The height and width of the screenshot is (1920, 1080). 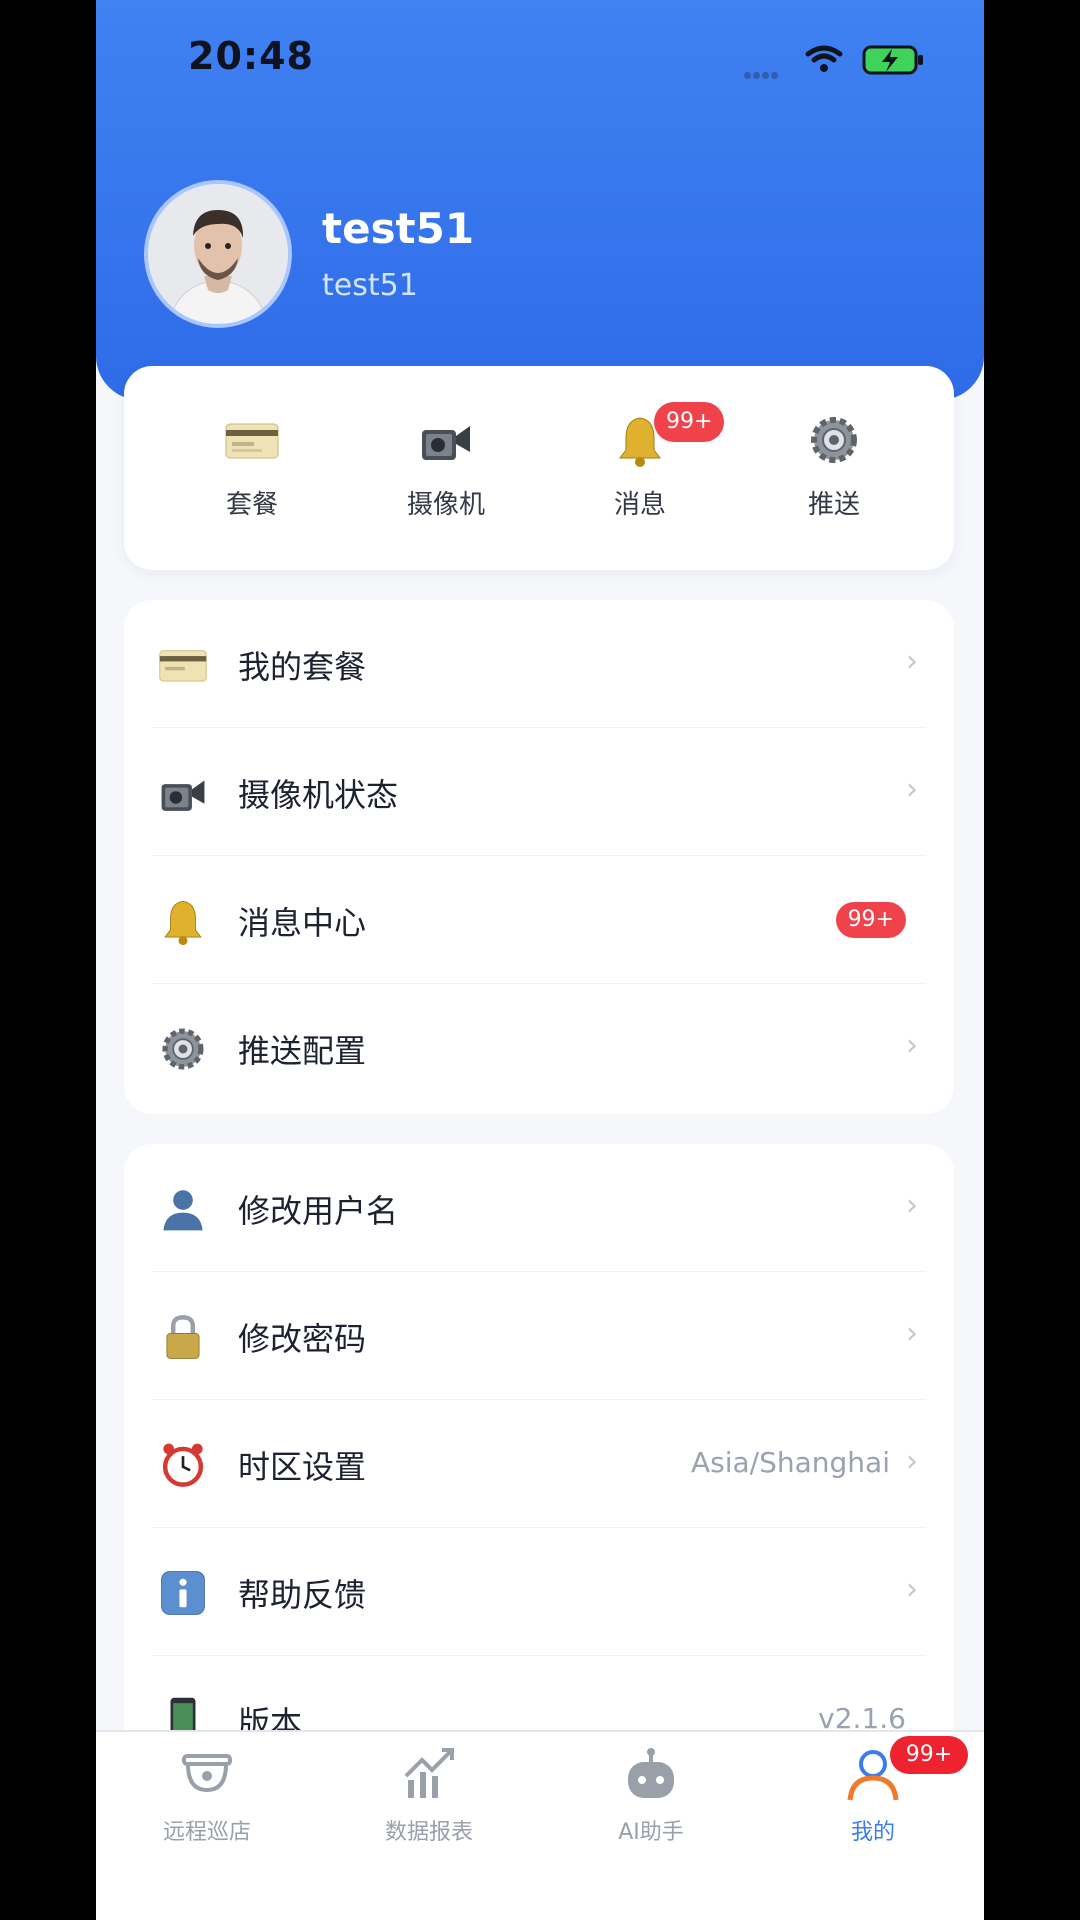 What do you see at coordinates (183, 1593) in the screenshot?
I see `info-icon` at bounding box center [183, 1593].